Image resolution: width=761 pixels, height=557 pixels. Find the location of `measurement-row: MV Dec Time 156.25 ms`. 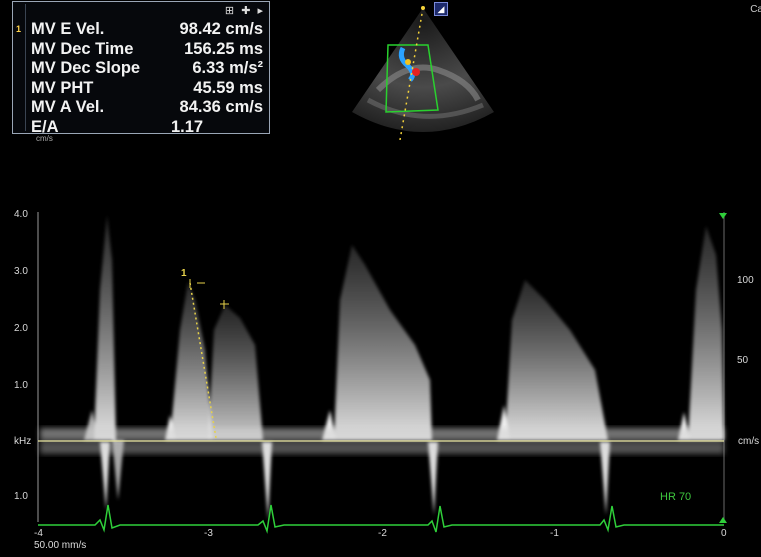

measurement-row: MV Dec Time 156.25 ms is located at coordinates (148, 50).